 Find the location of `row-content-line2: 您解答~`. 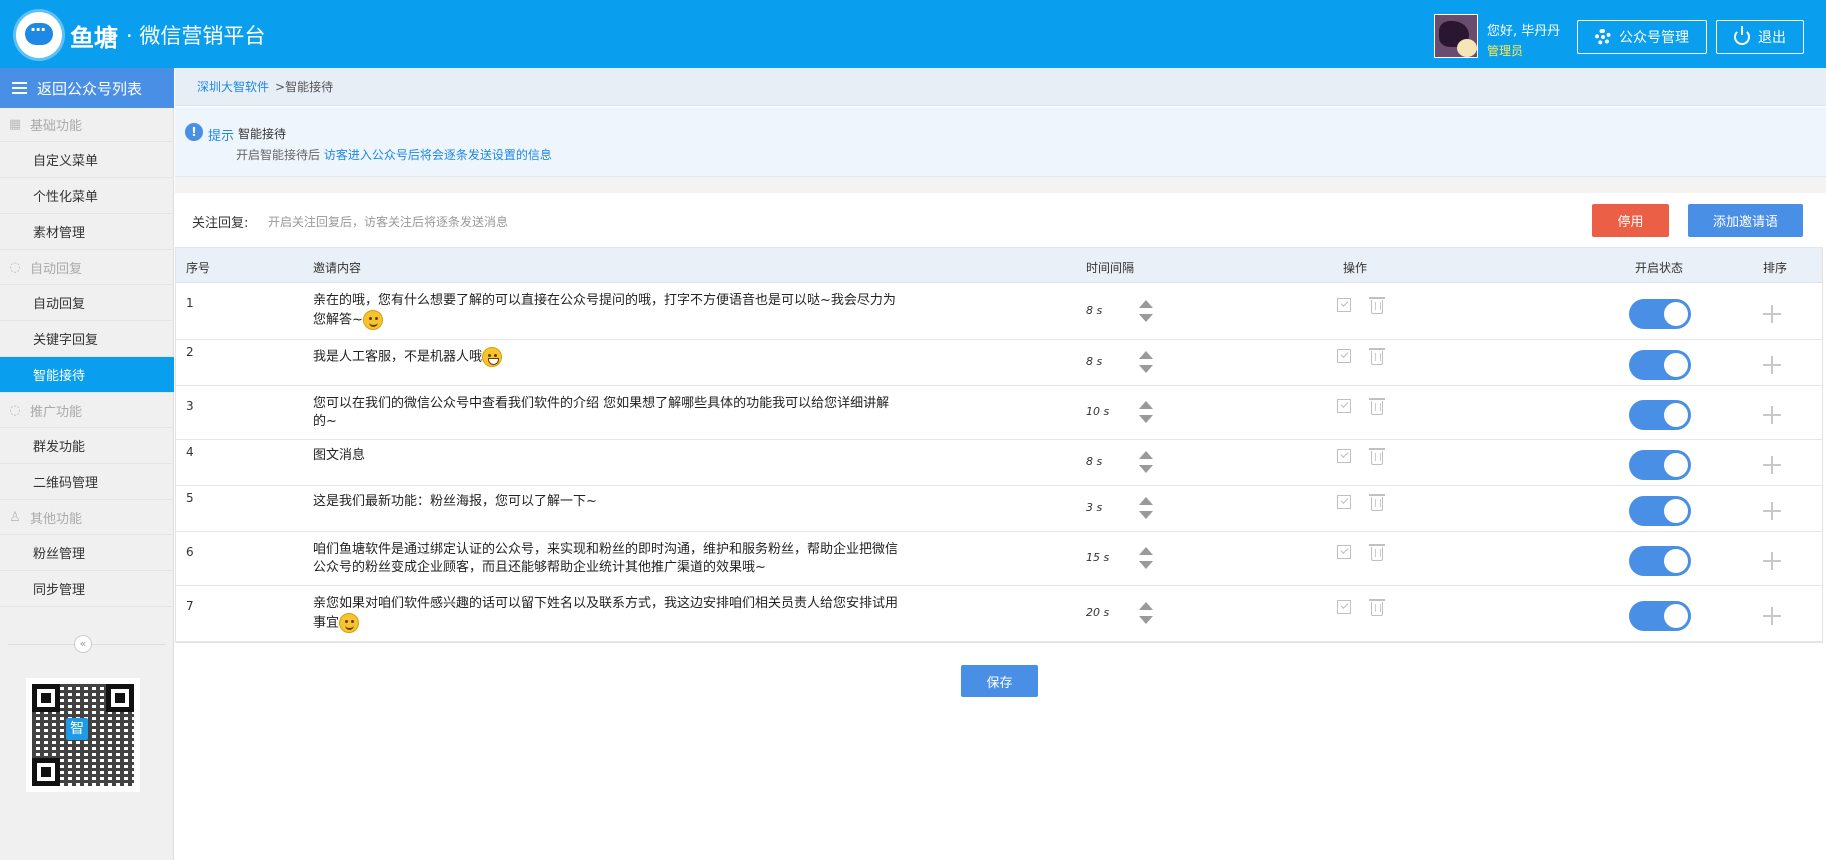

row-content-line2: 您解答~ is located at coordinates (618, 320).